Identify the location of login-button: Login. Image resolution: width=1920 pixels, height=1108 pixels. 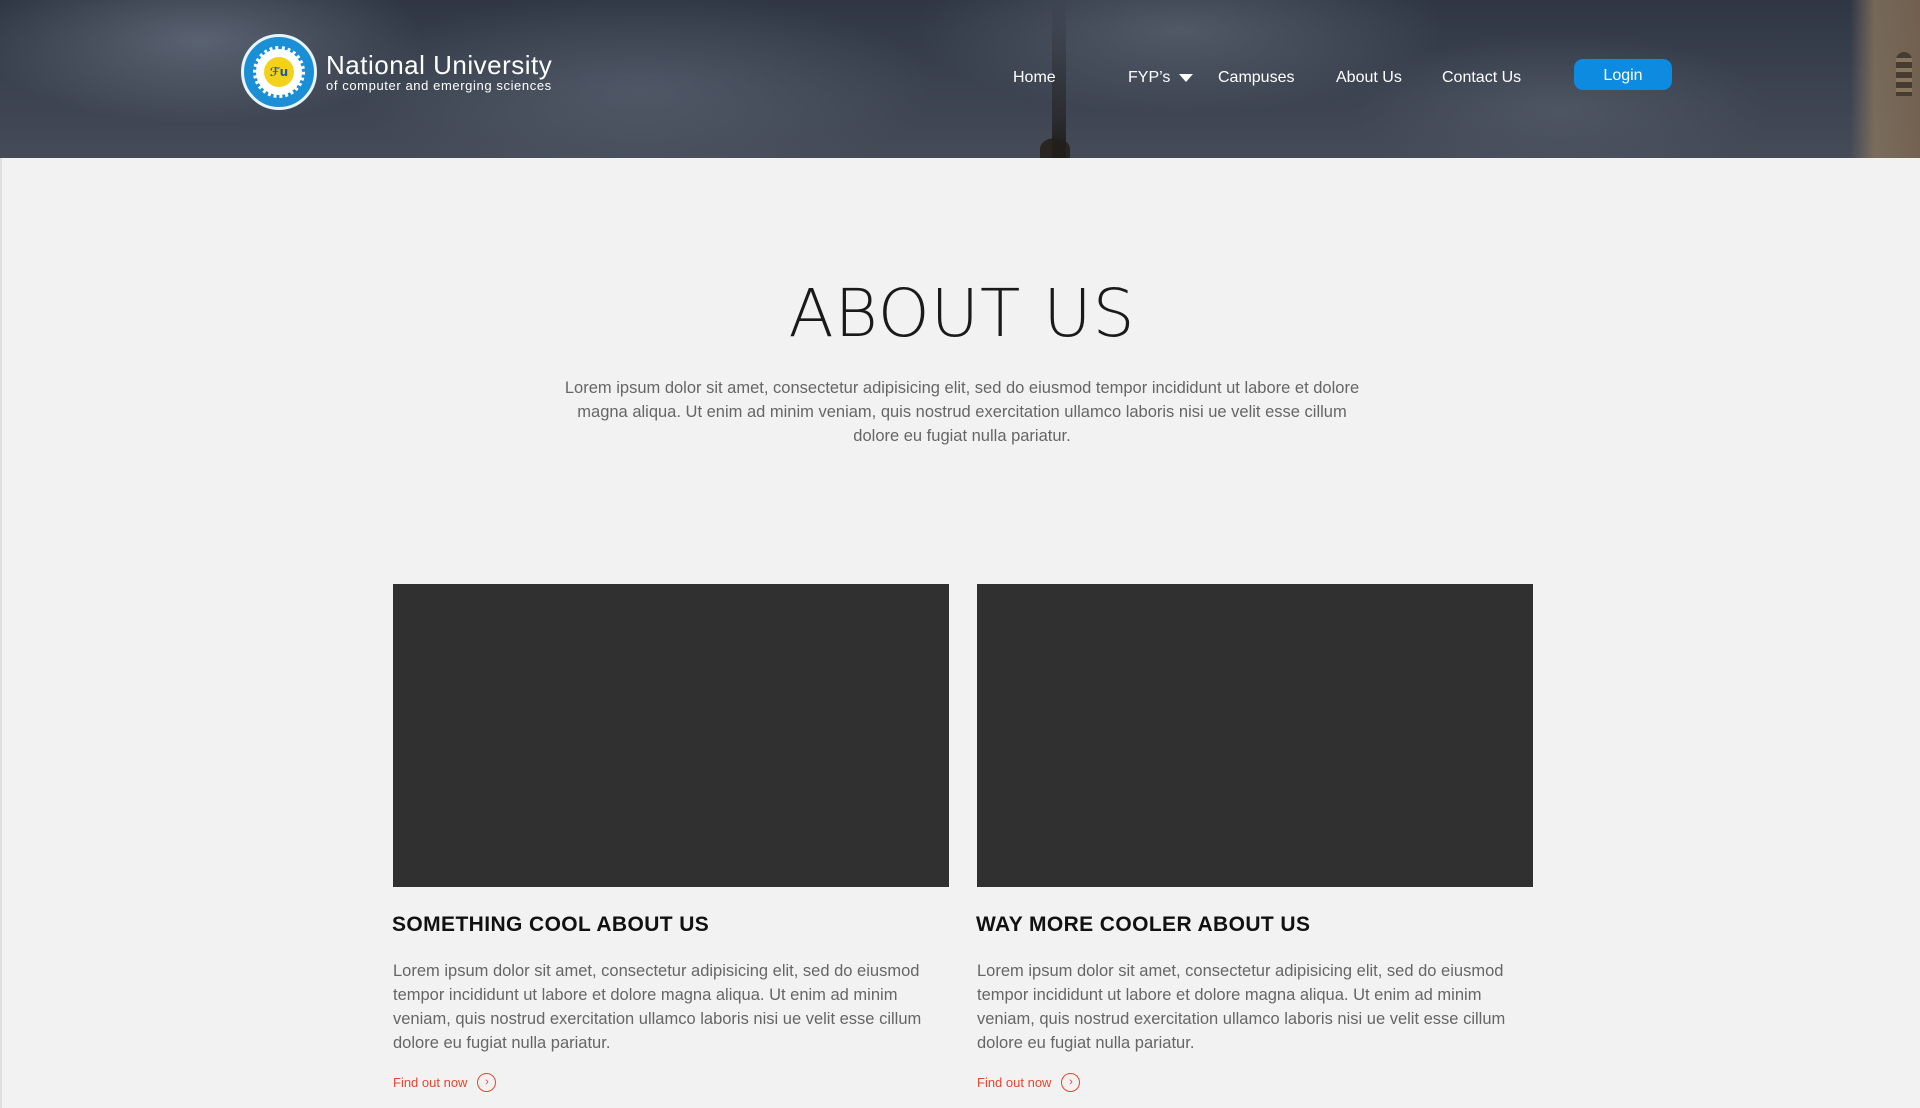
(1623, 74).